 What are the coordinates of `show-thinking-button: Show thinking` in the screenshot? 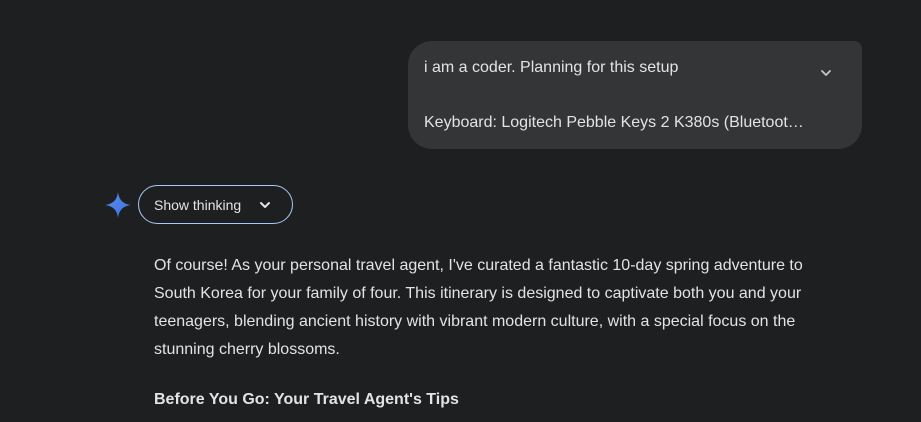 It's located at (215, 204).